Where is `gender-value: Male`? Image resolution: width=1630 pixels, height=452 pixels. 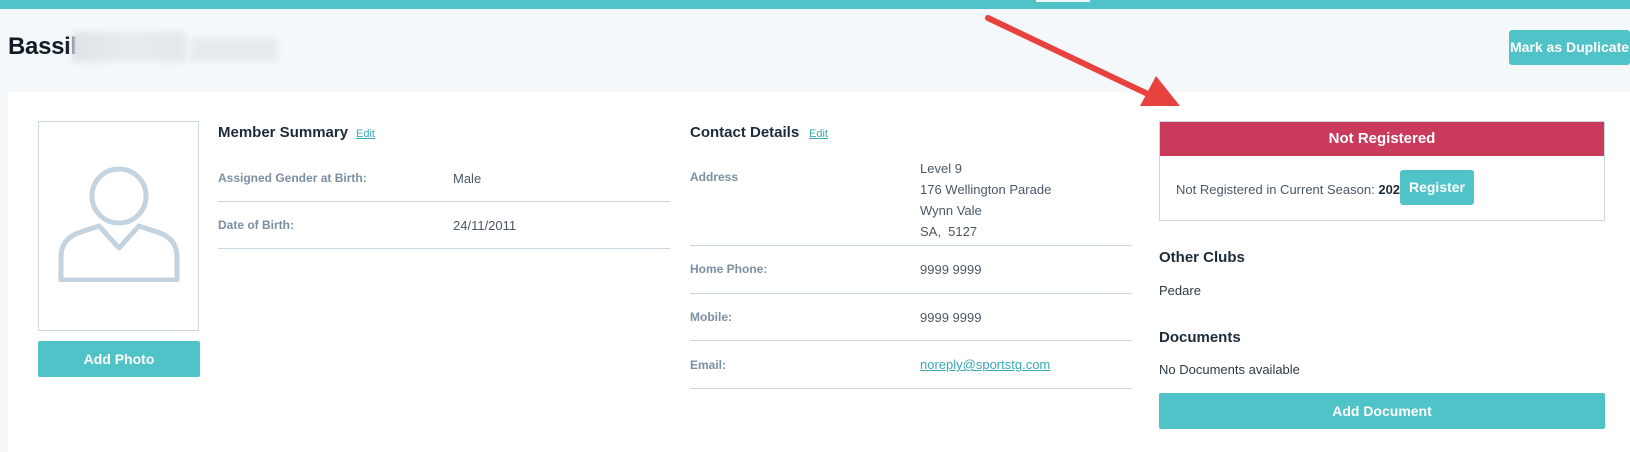 gender-value: Male is located at coordinates (467, 178).